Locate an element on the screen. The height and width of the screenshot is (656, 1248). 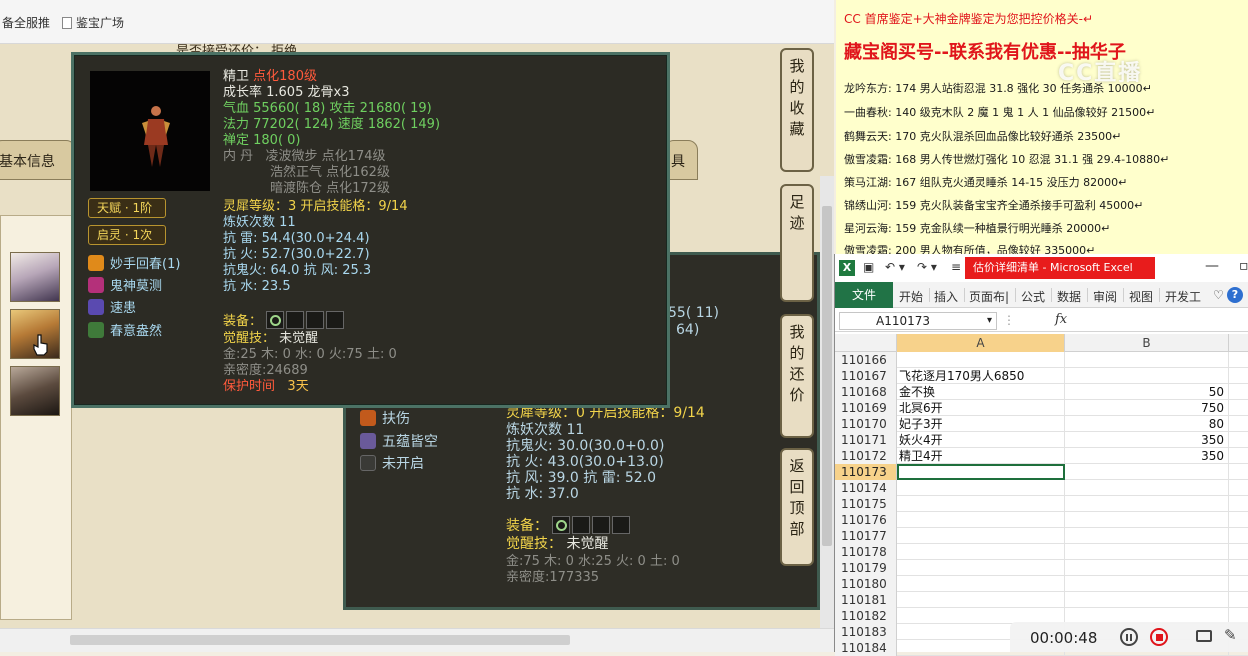
cell-a: 飞花逐月170男人6850 is located at coordinates (981, 376).